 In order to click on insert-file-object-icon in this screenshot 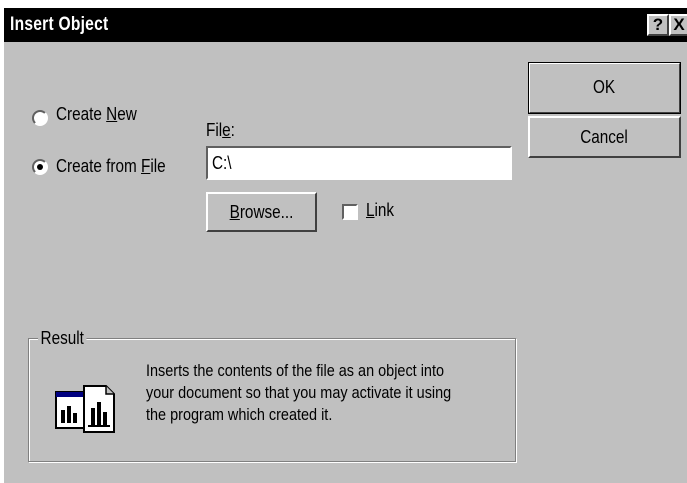, I will do `click(85, 409)`.